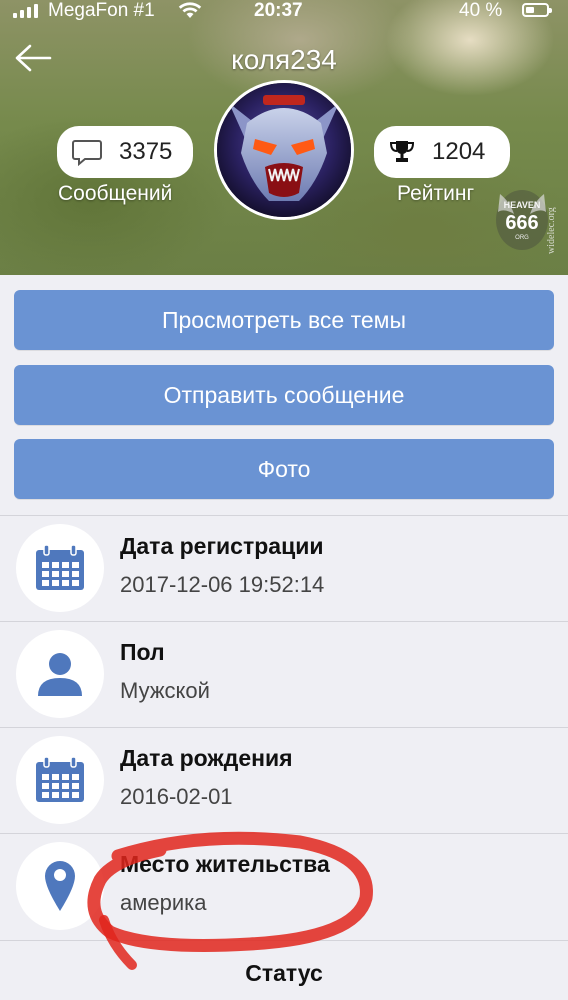 The width and height of the screenshot is (568, 1000). I want to click on person-icon, so click(60, 674).